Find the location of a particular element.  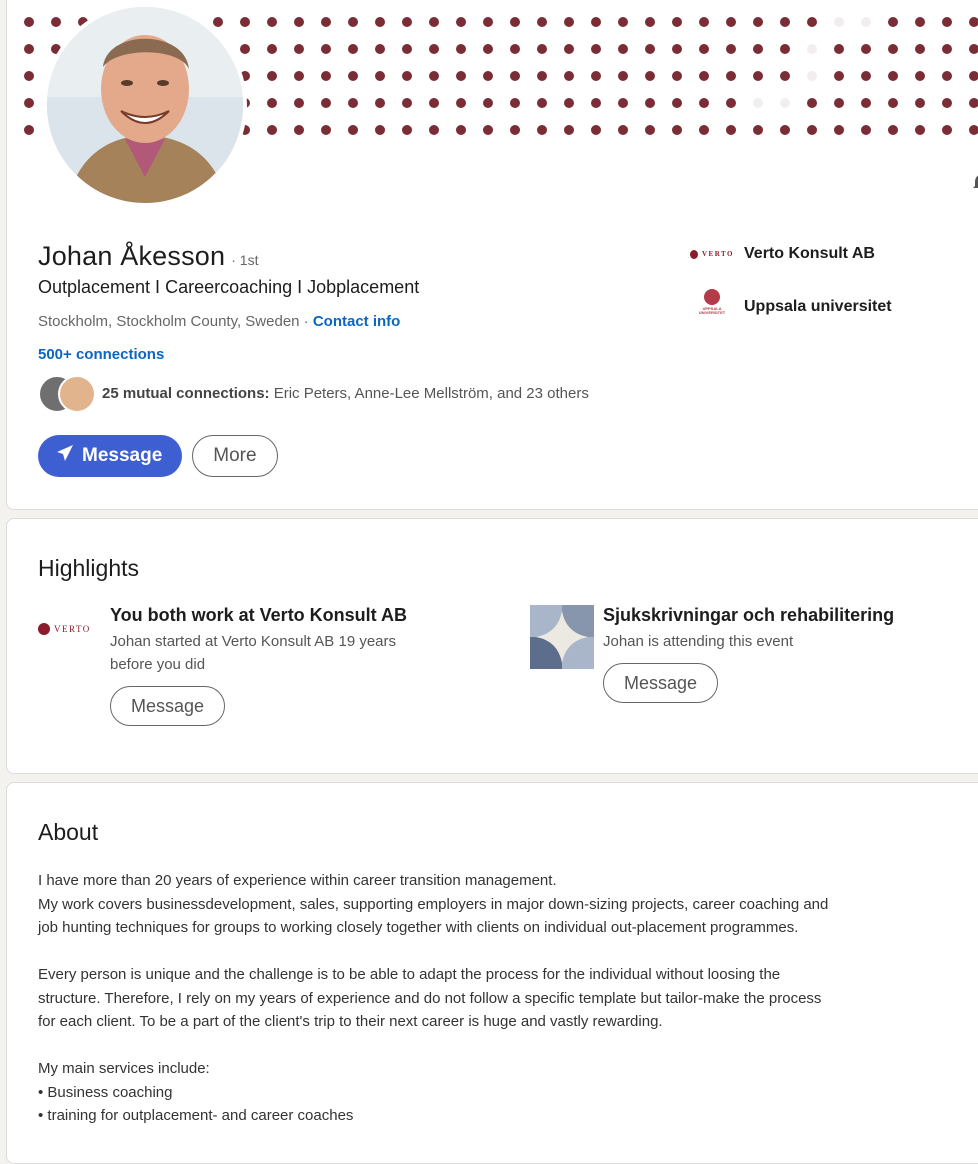

name-row: Johan Åkesson · 1st is located at coordinates (148, 256).